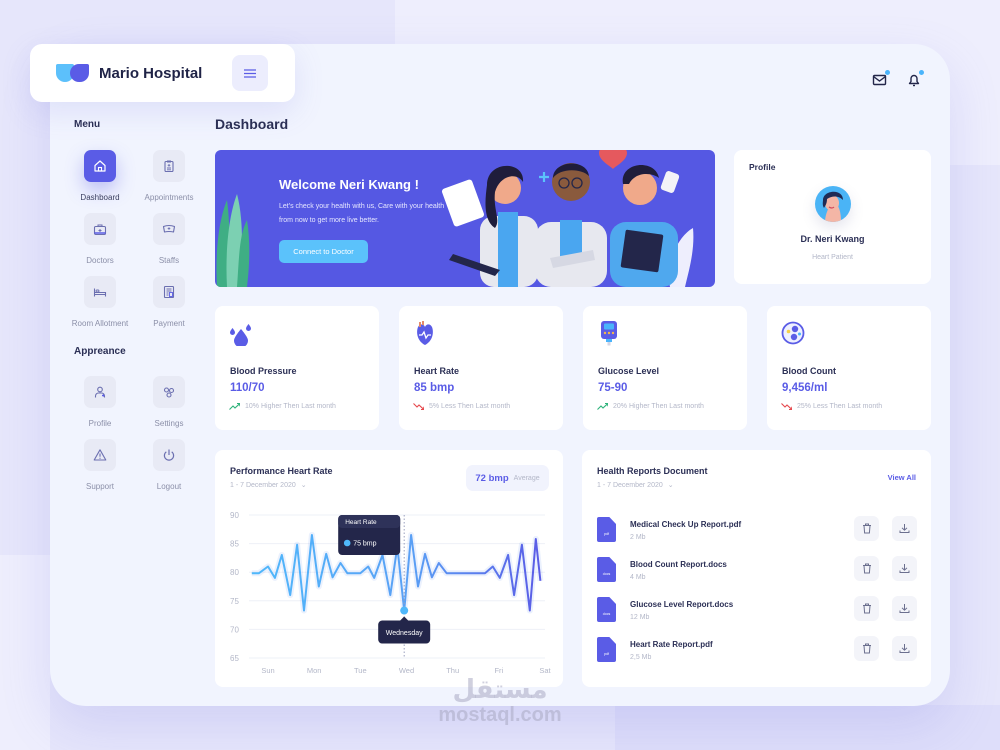 This screenshot has height=750, width=1000. I want to click on sidebar-item-room-allotment: Room Allotment, so click(100, 302).